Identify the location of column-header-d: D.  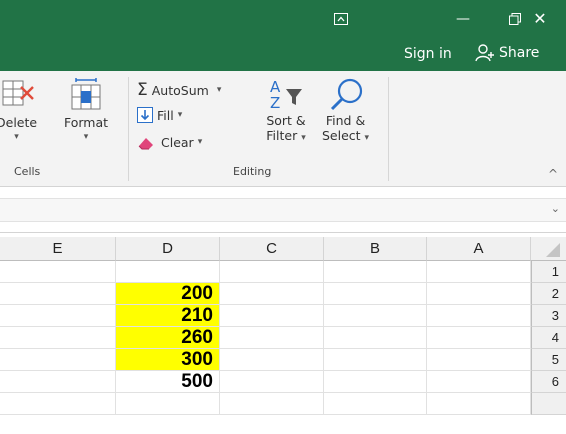
(168, 249).